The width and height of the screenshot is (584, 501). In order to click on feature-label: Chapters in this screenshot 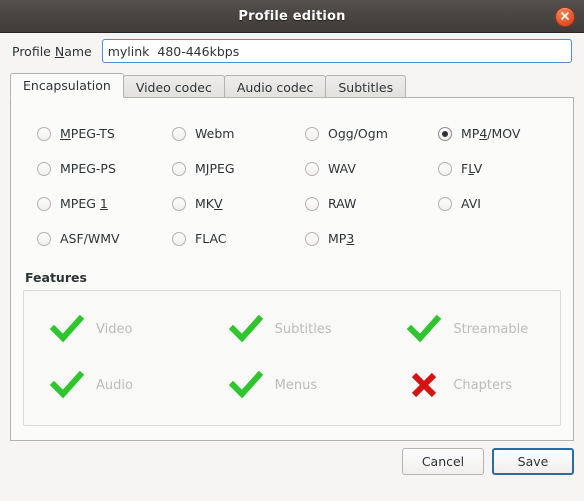, I will do `click(483, 385)`.